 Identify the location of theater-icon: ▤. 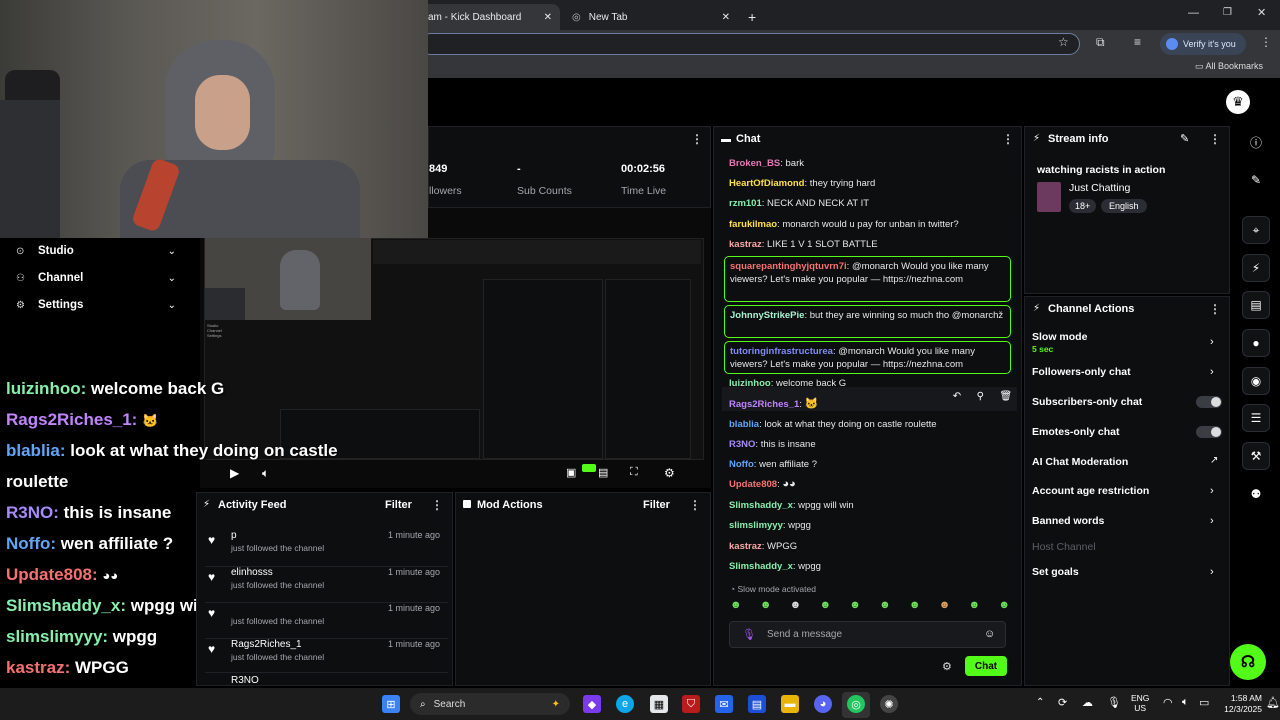
(603, 472).